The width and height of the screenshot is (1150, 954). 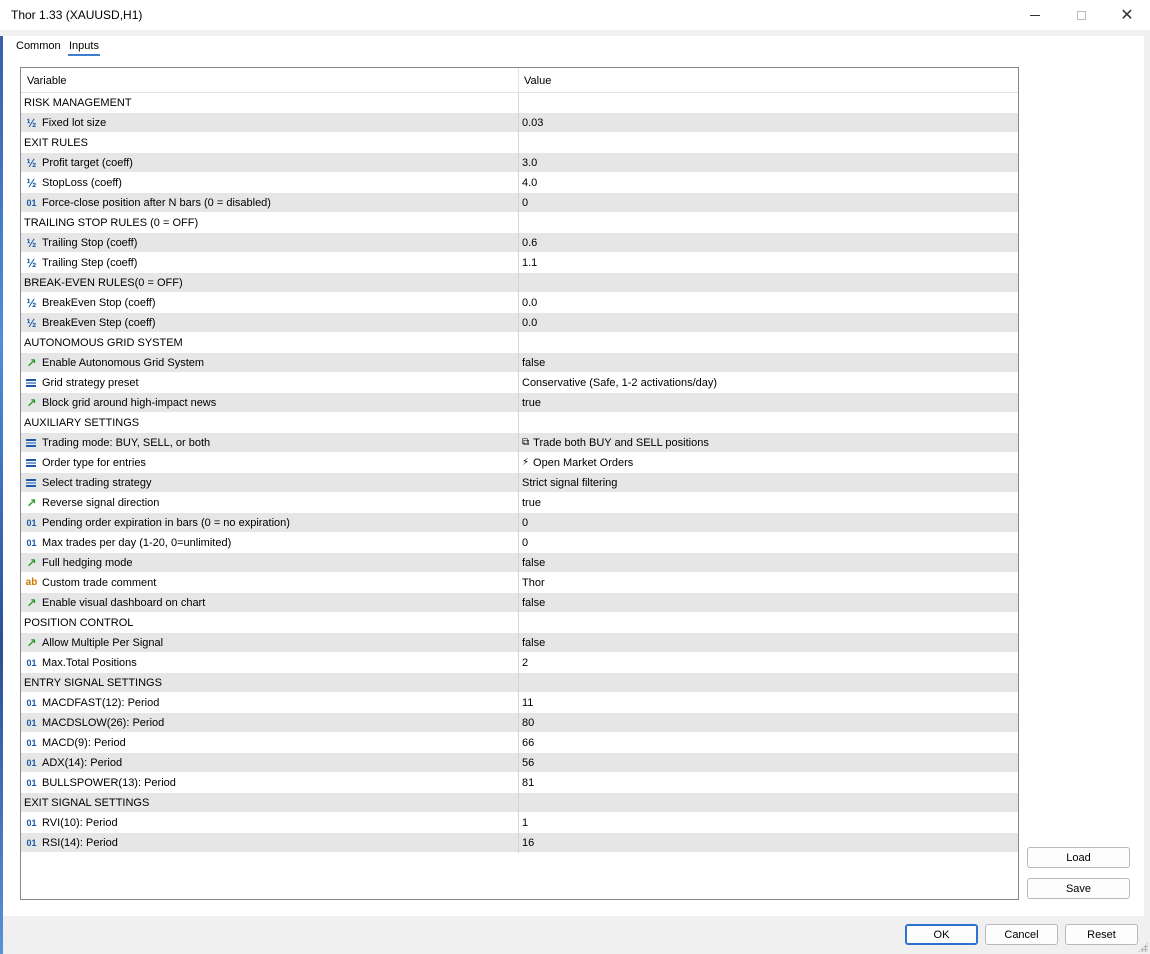 I want to click on grid-section-row: EXIT SIGNAL SETTINGS, so click(x=519, y=803).